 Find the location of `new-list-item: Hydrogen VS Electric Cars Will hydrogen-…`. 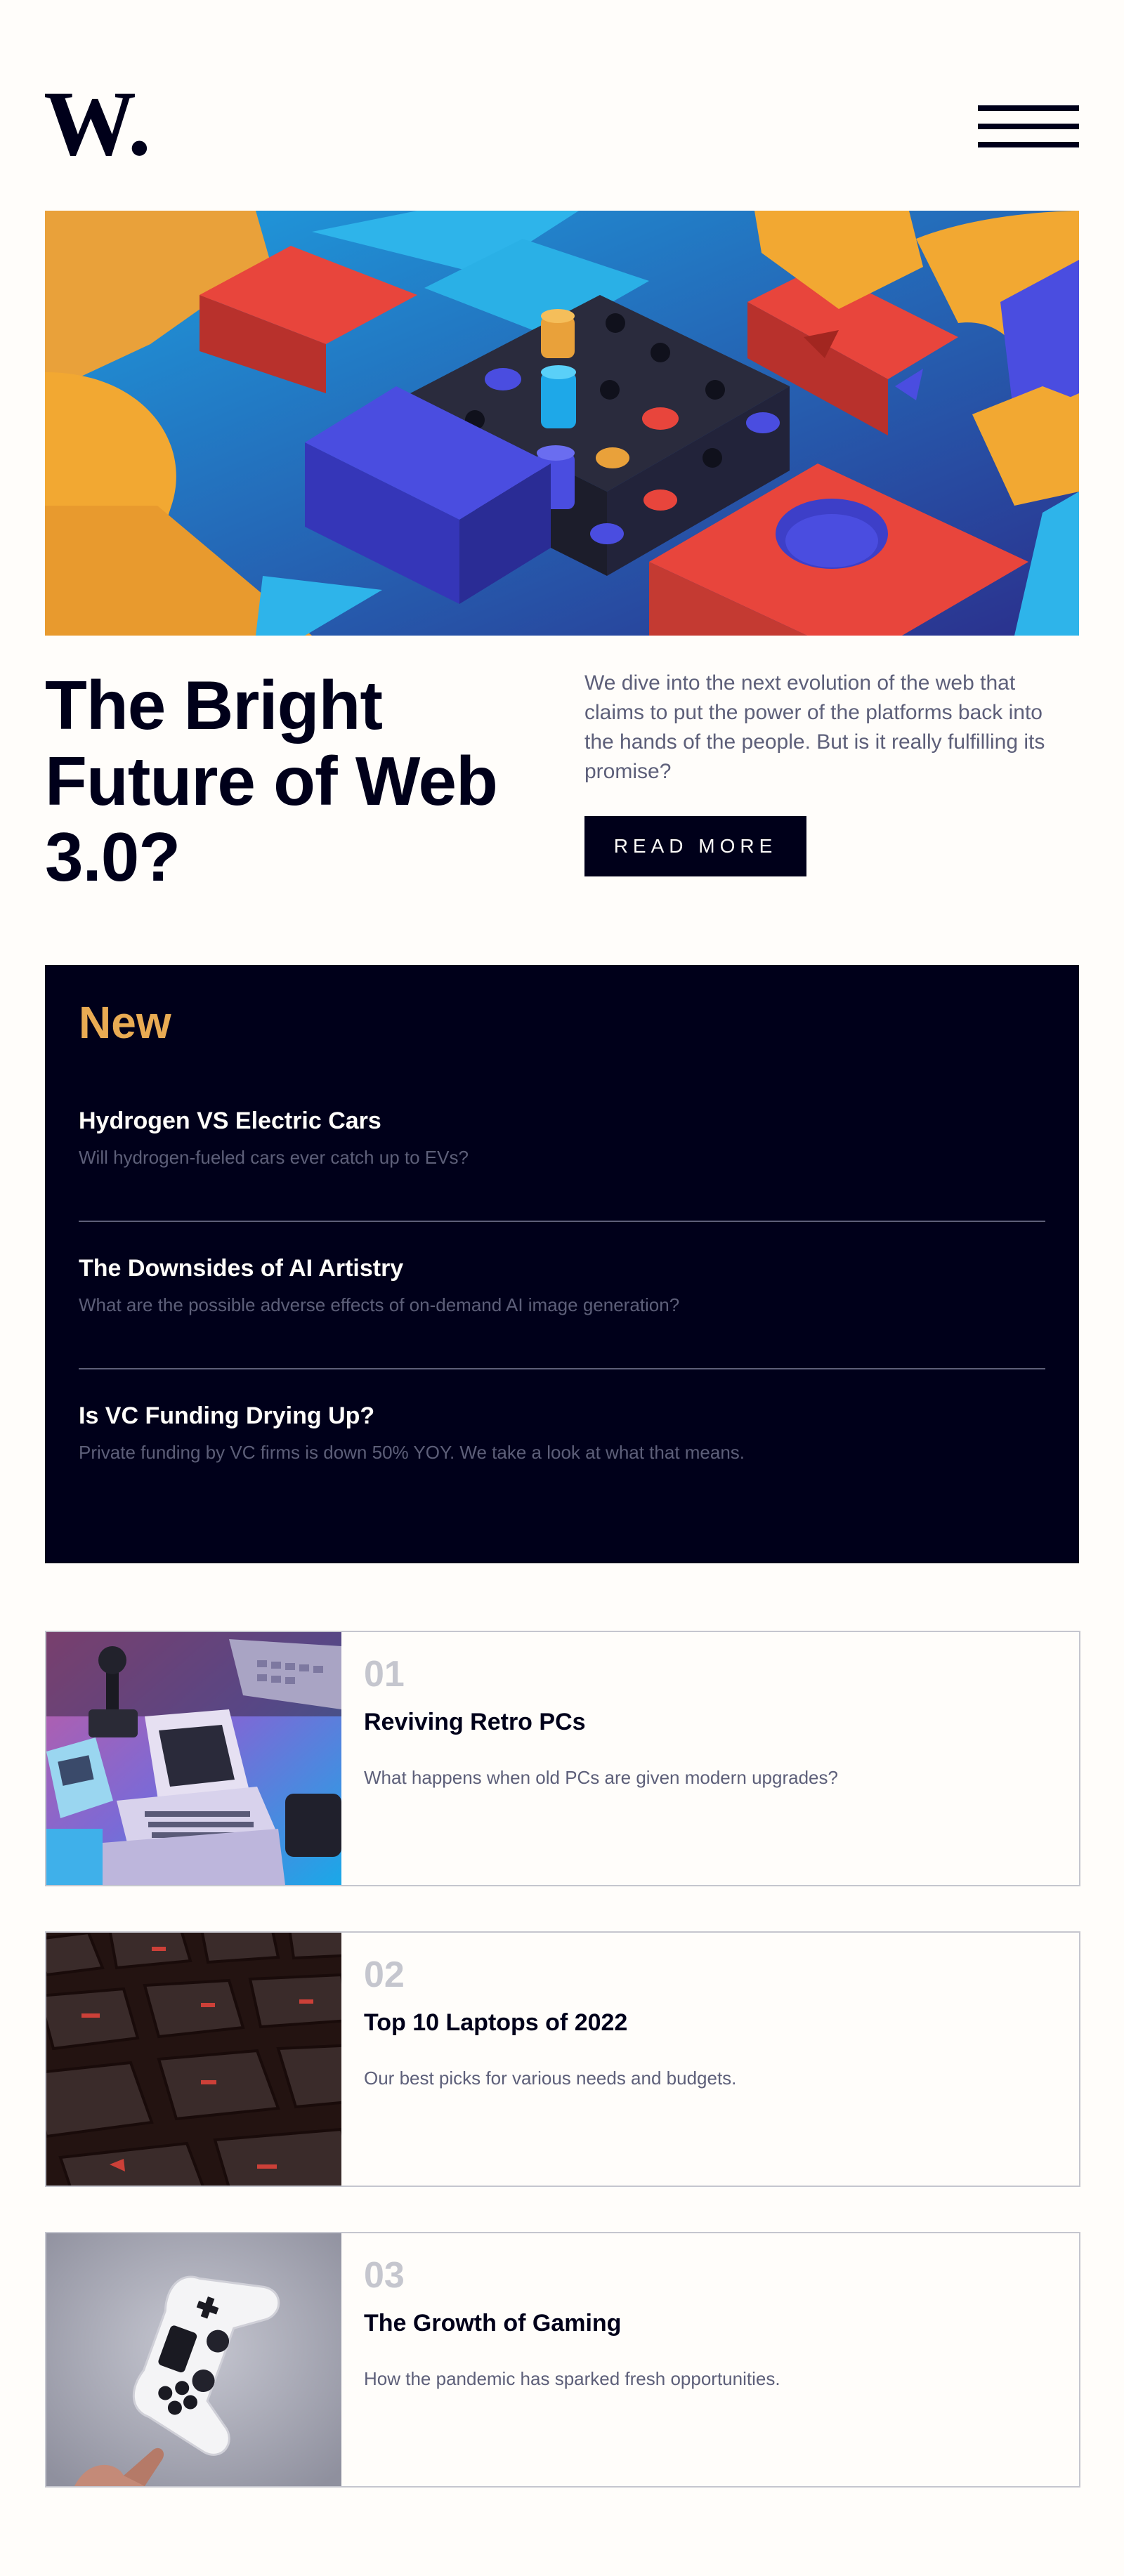

new-list-item: Hydrogen VS Electric Cars Will hydrogen-… is located at coordinates (562, 1137).